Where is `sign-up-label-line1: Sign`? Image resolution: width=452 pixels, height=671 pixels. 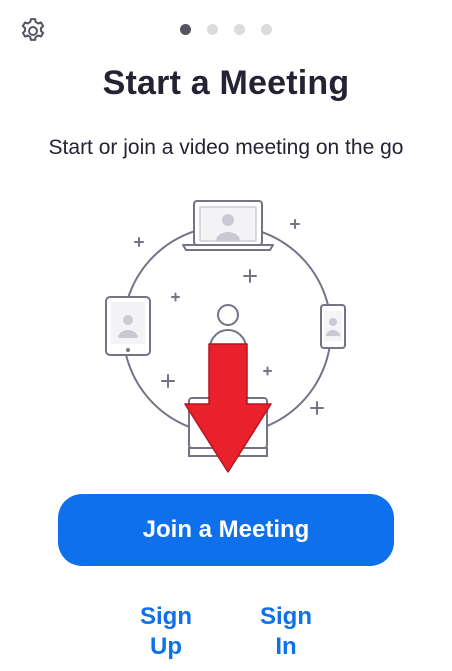
sign-up-label-line1: Sign is located at coordinates (166, 616).